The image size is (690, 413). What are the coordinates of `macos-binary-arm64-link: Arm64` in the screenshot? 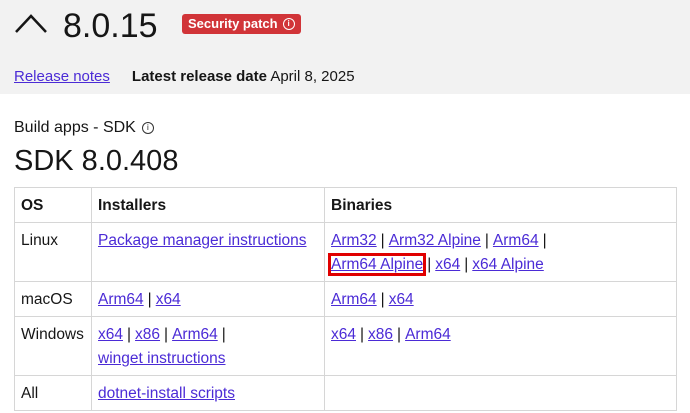 It's located at (354, 299).